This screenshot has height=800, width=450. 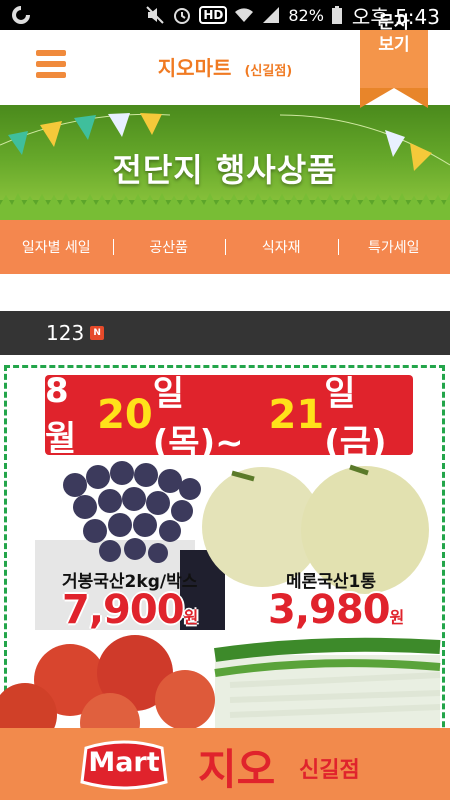 What do you see at coordinates (296, 415) in the screenshot?
I see `date-day-end: 21` at bounding box center [296, 415].